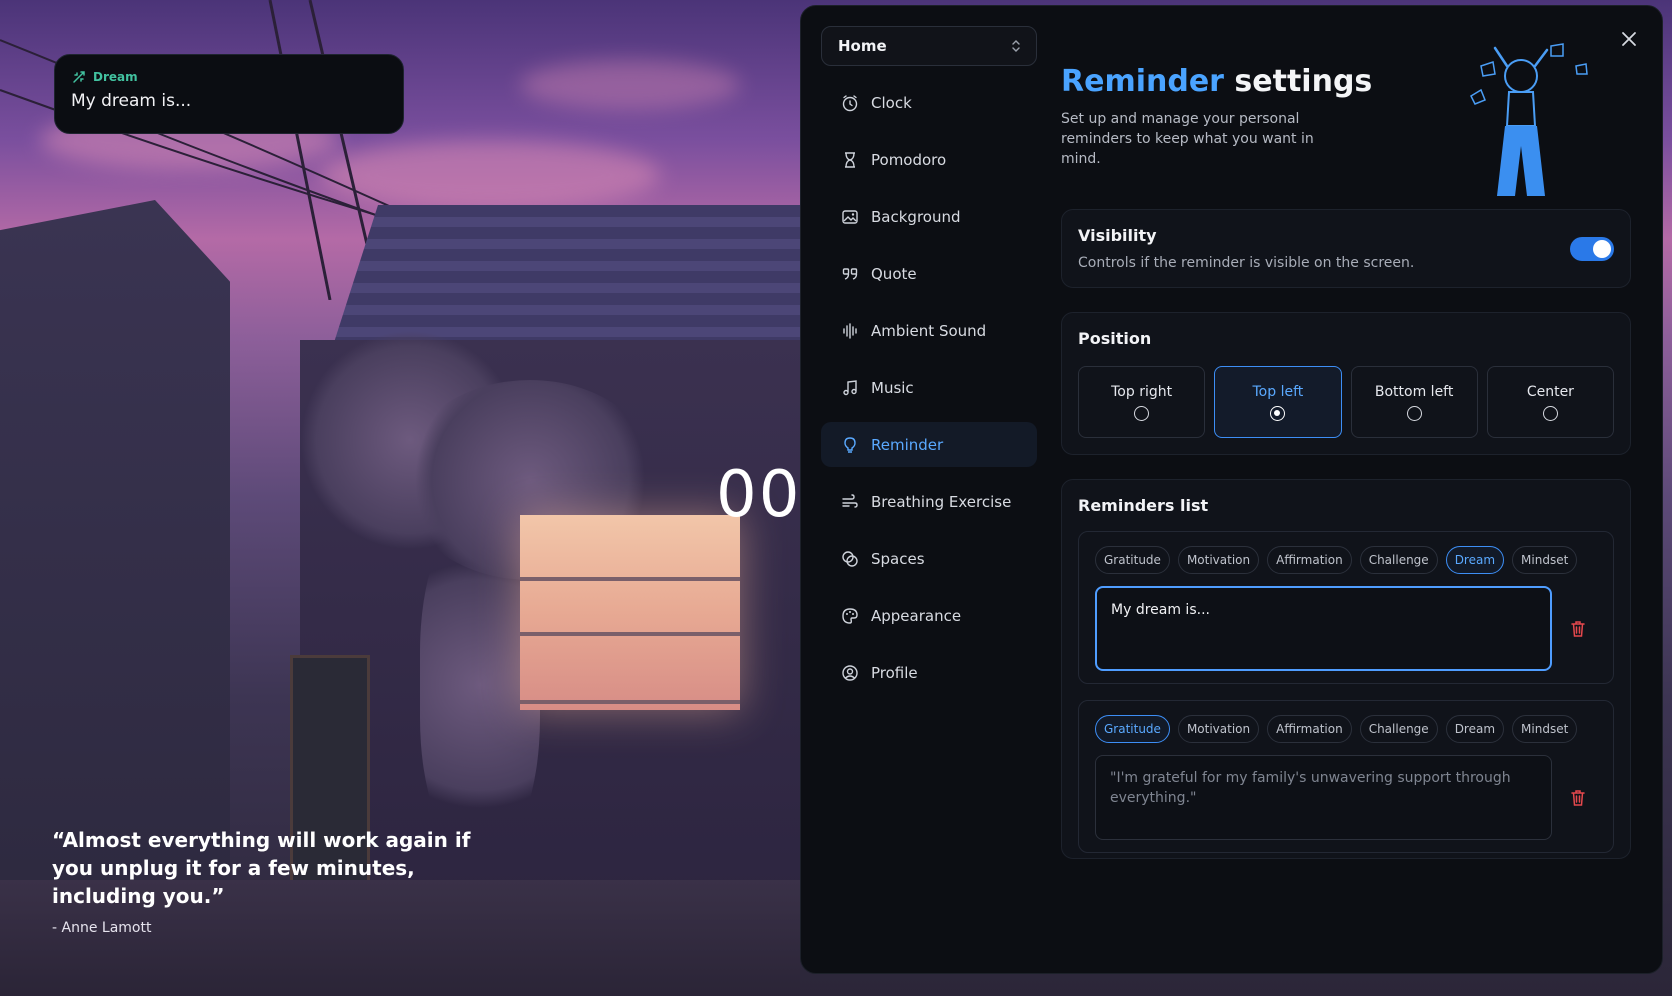 This screenshot has width=1672, height=996. Describe the element at coordinates (929, 102) in the screenshot. I see `sidebar-item-clock: Clock` at that location.